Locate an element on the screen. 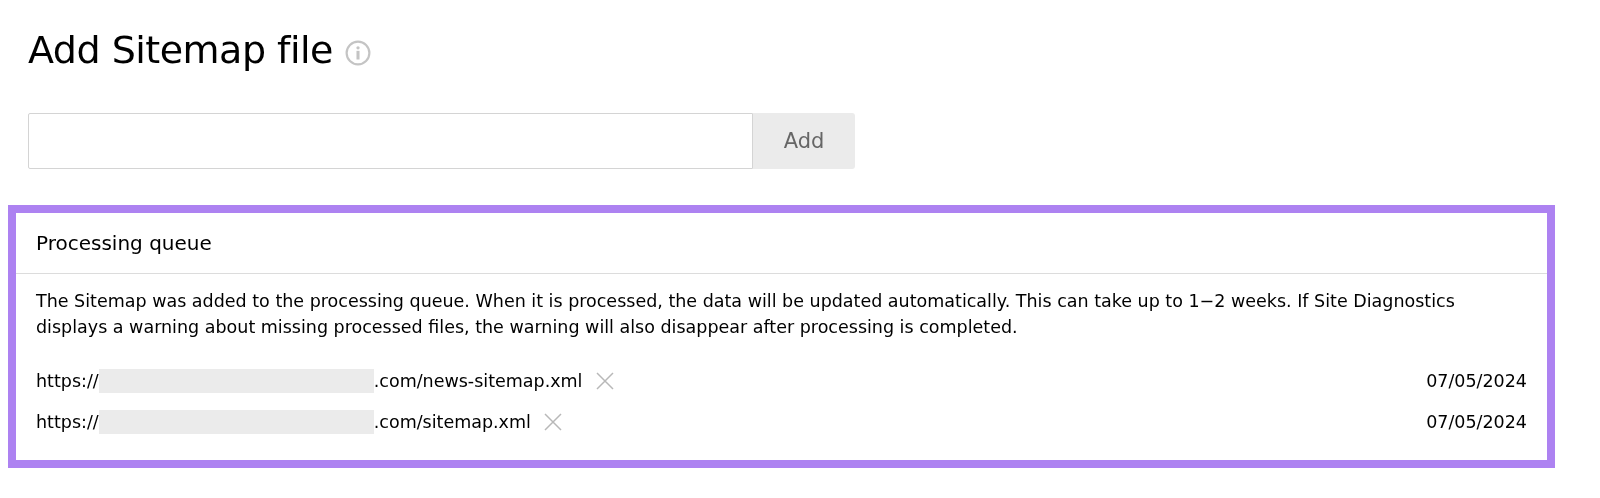  page-title: Add Sitemap file is located at coordinates (180, 50).